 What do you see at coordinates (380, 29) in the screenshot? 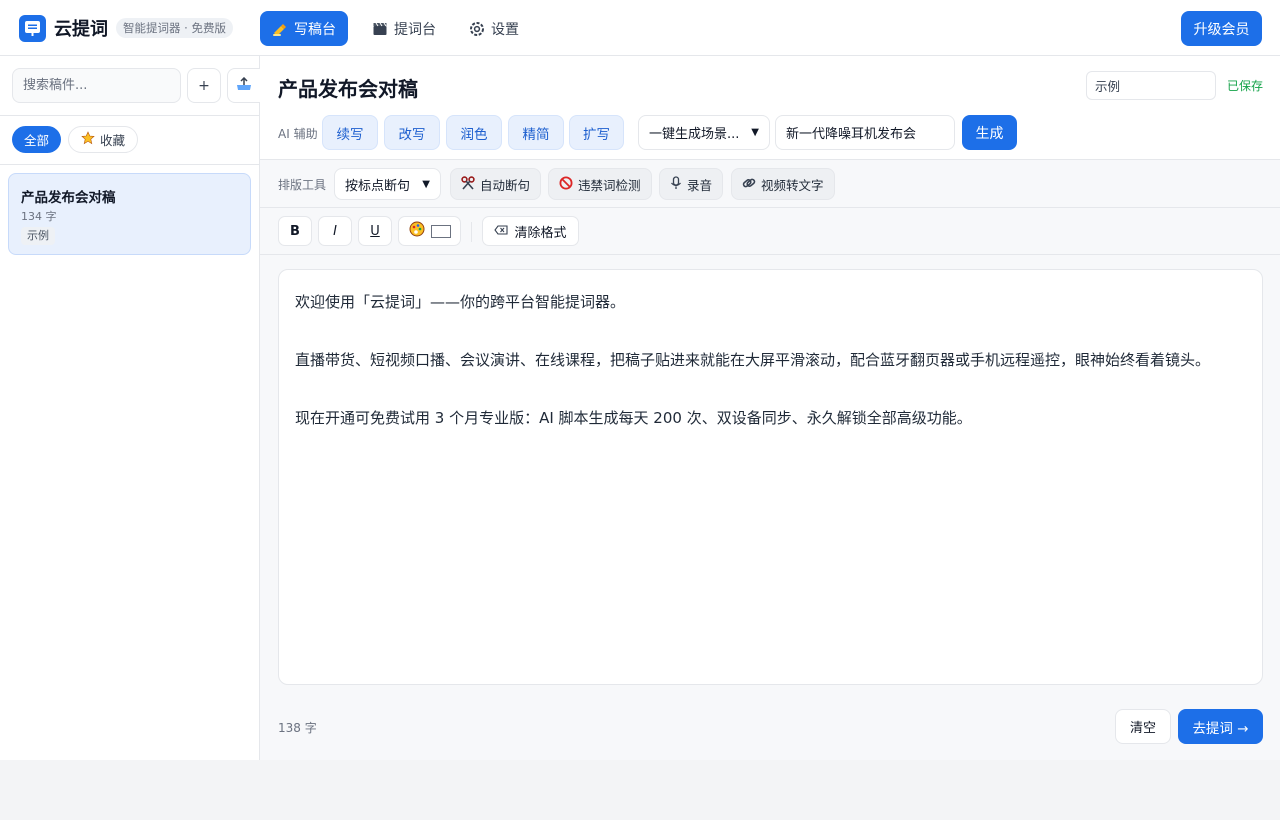
I see `clapperboard-icon` at bounding box center [380, 29].